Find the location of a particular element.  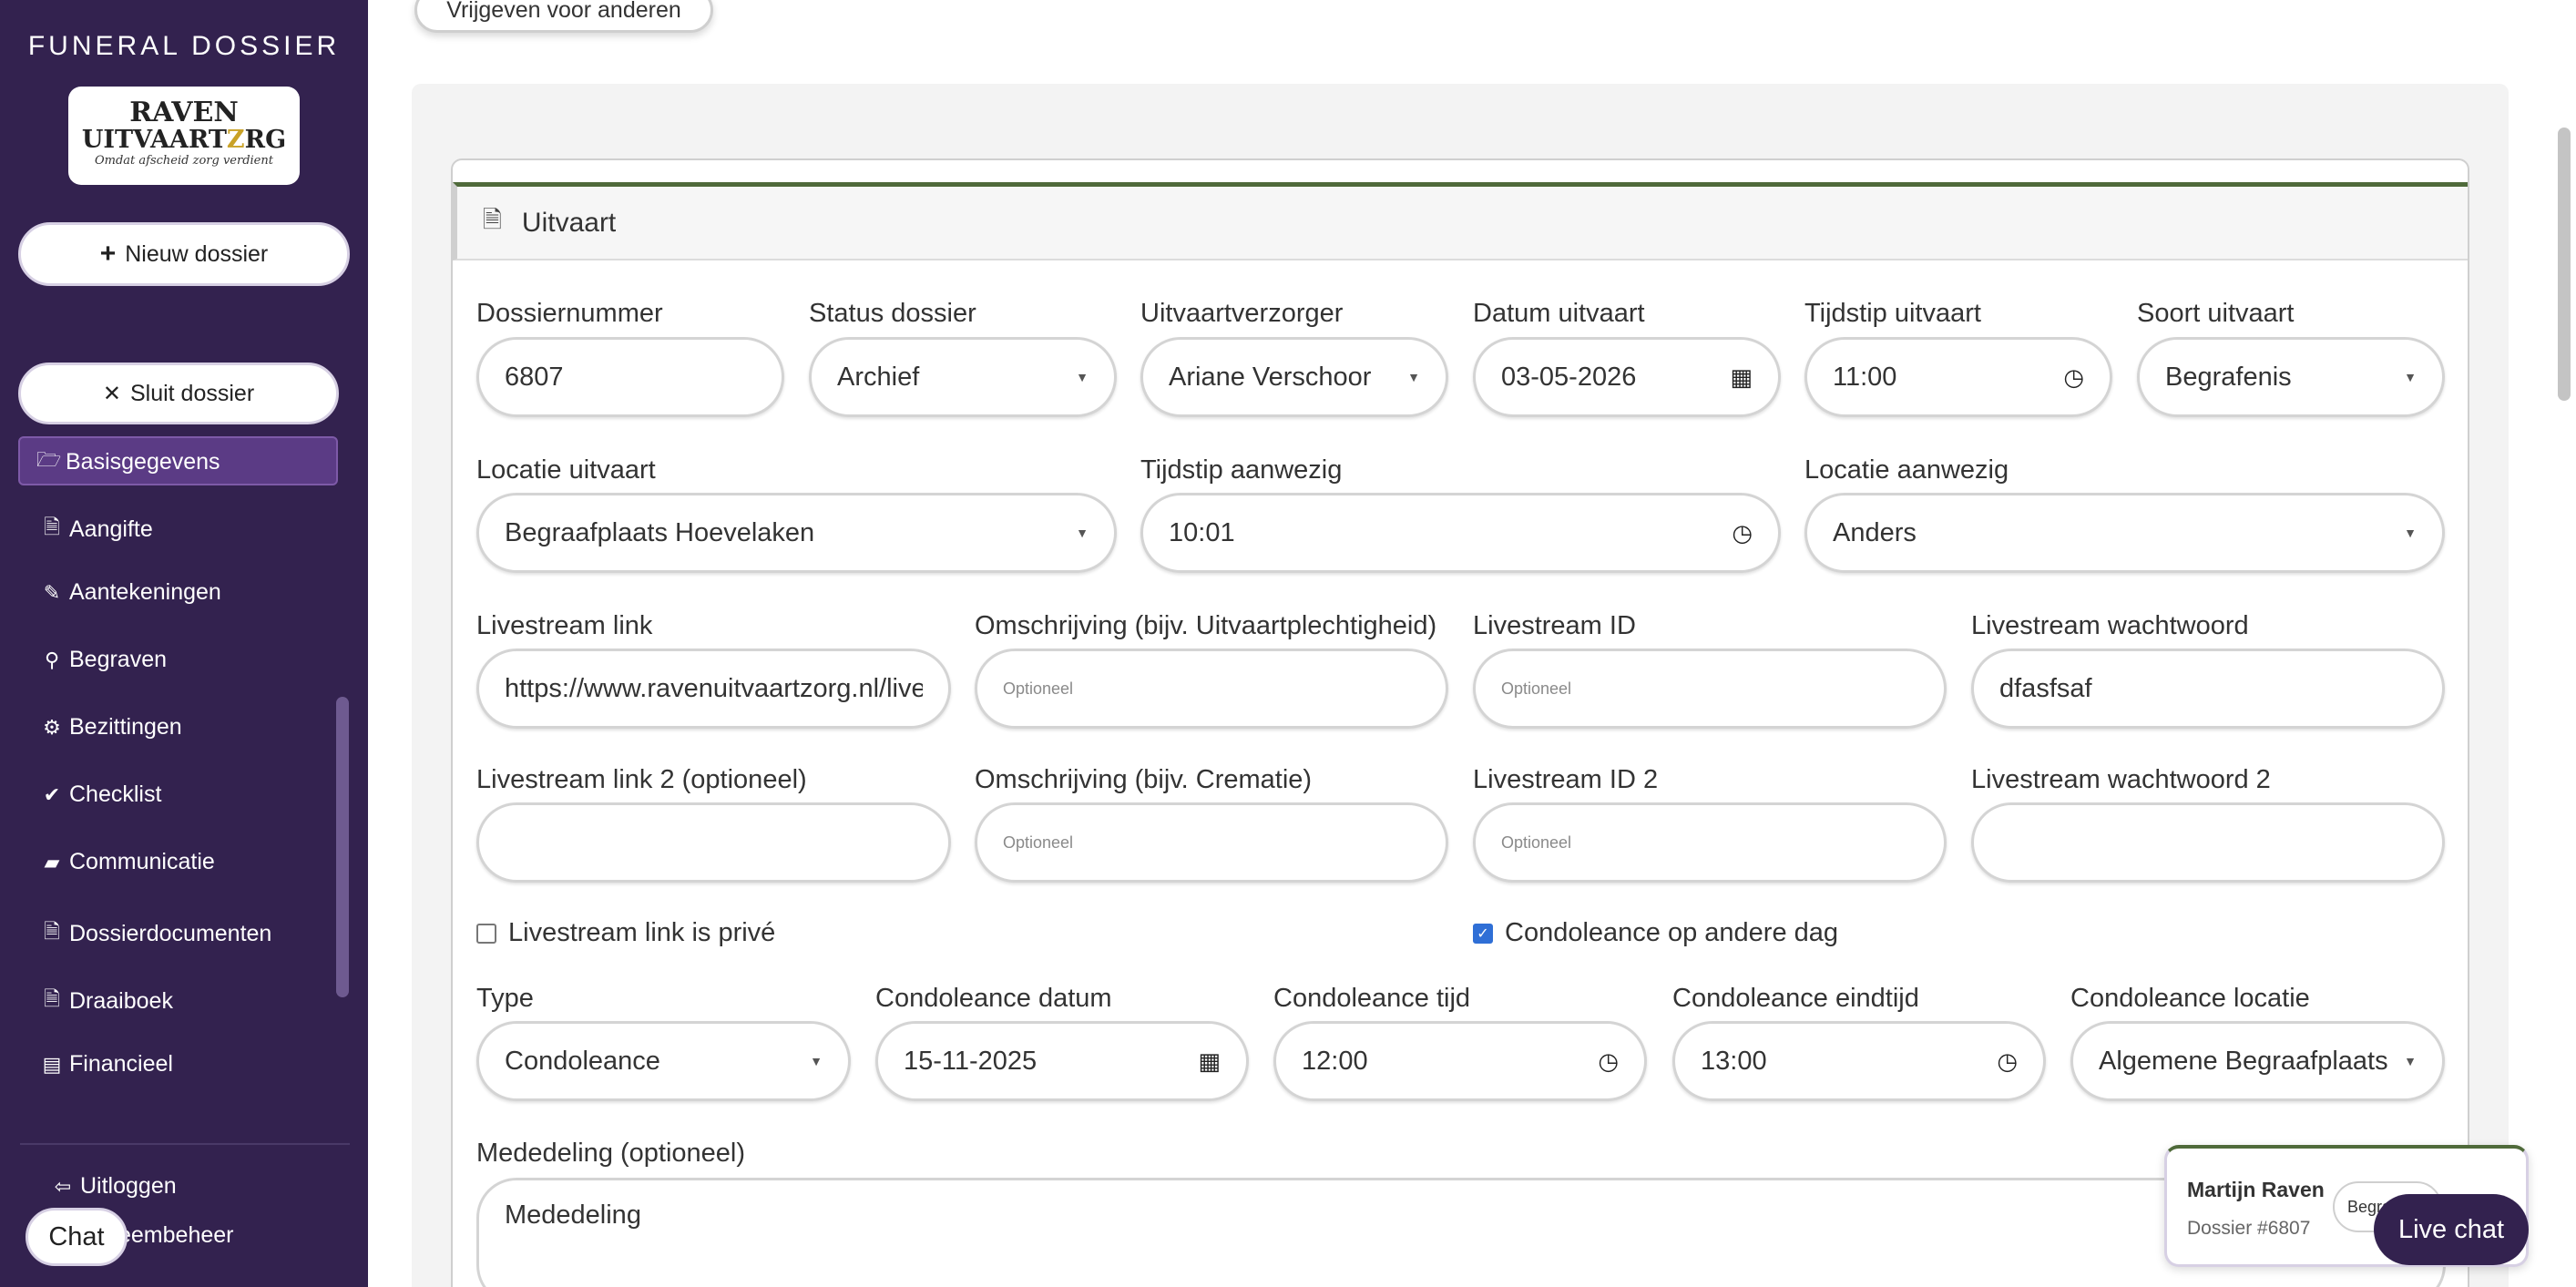

sidebar-divider is located at coordinates (185, 1144).